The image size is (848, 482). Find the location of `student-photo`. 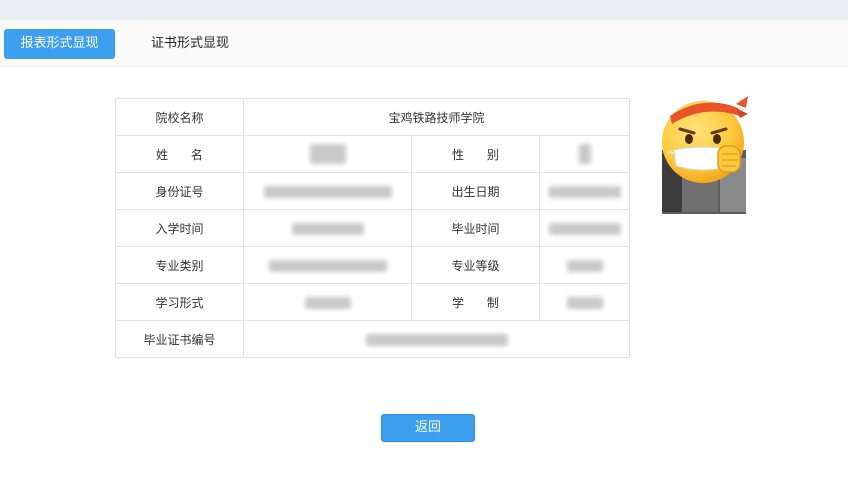

student-photo is located at coordinates (704, 153).